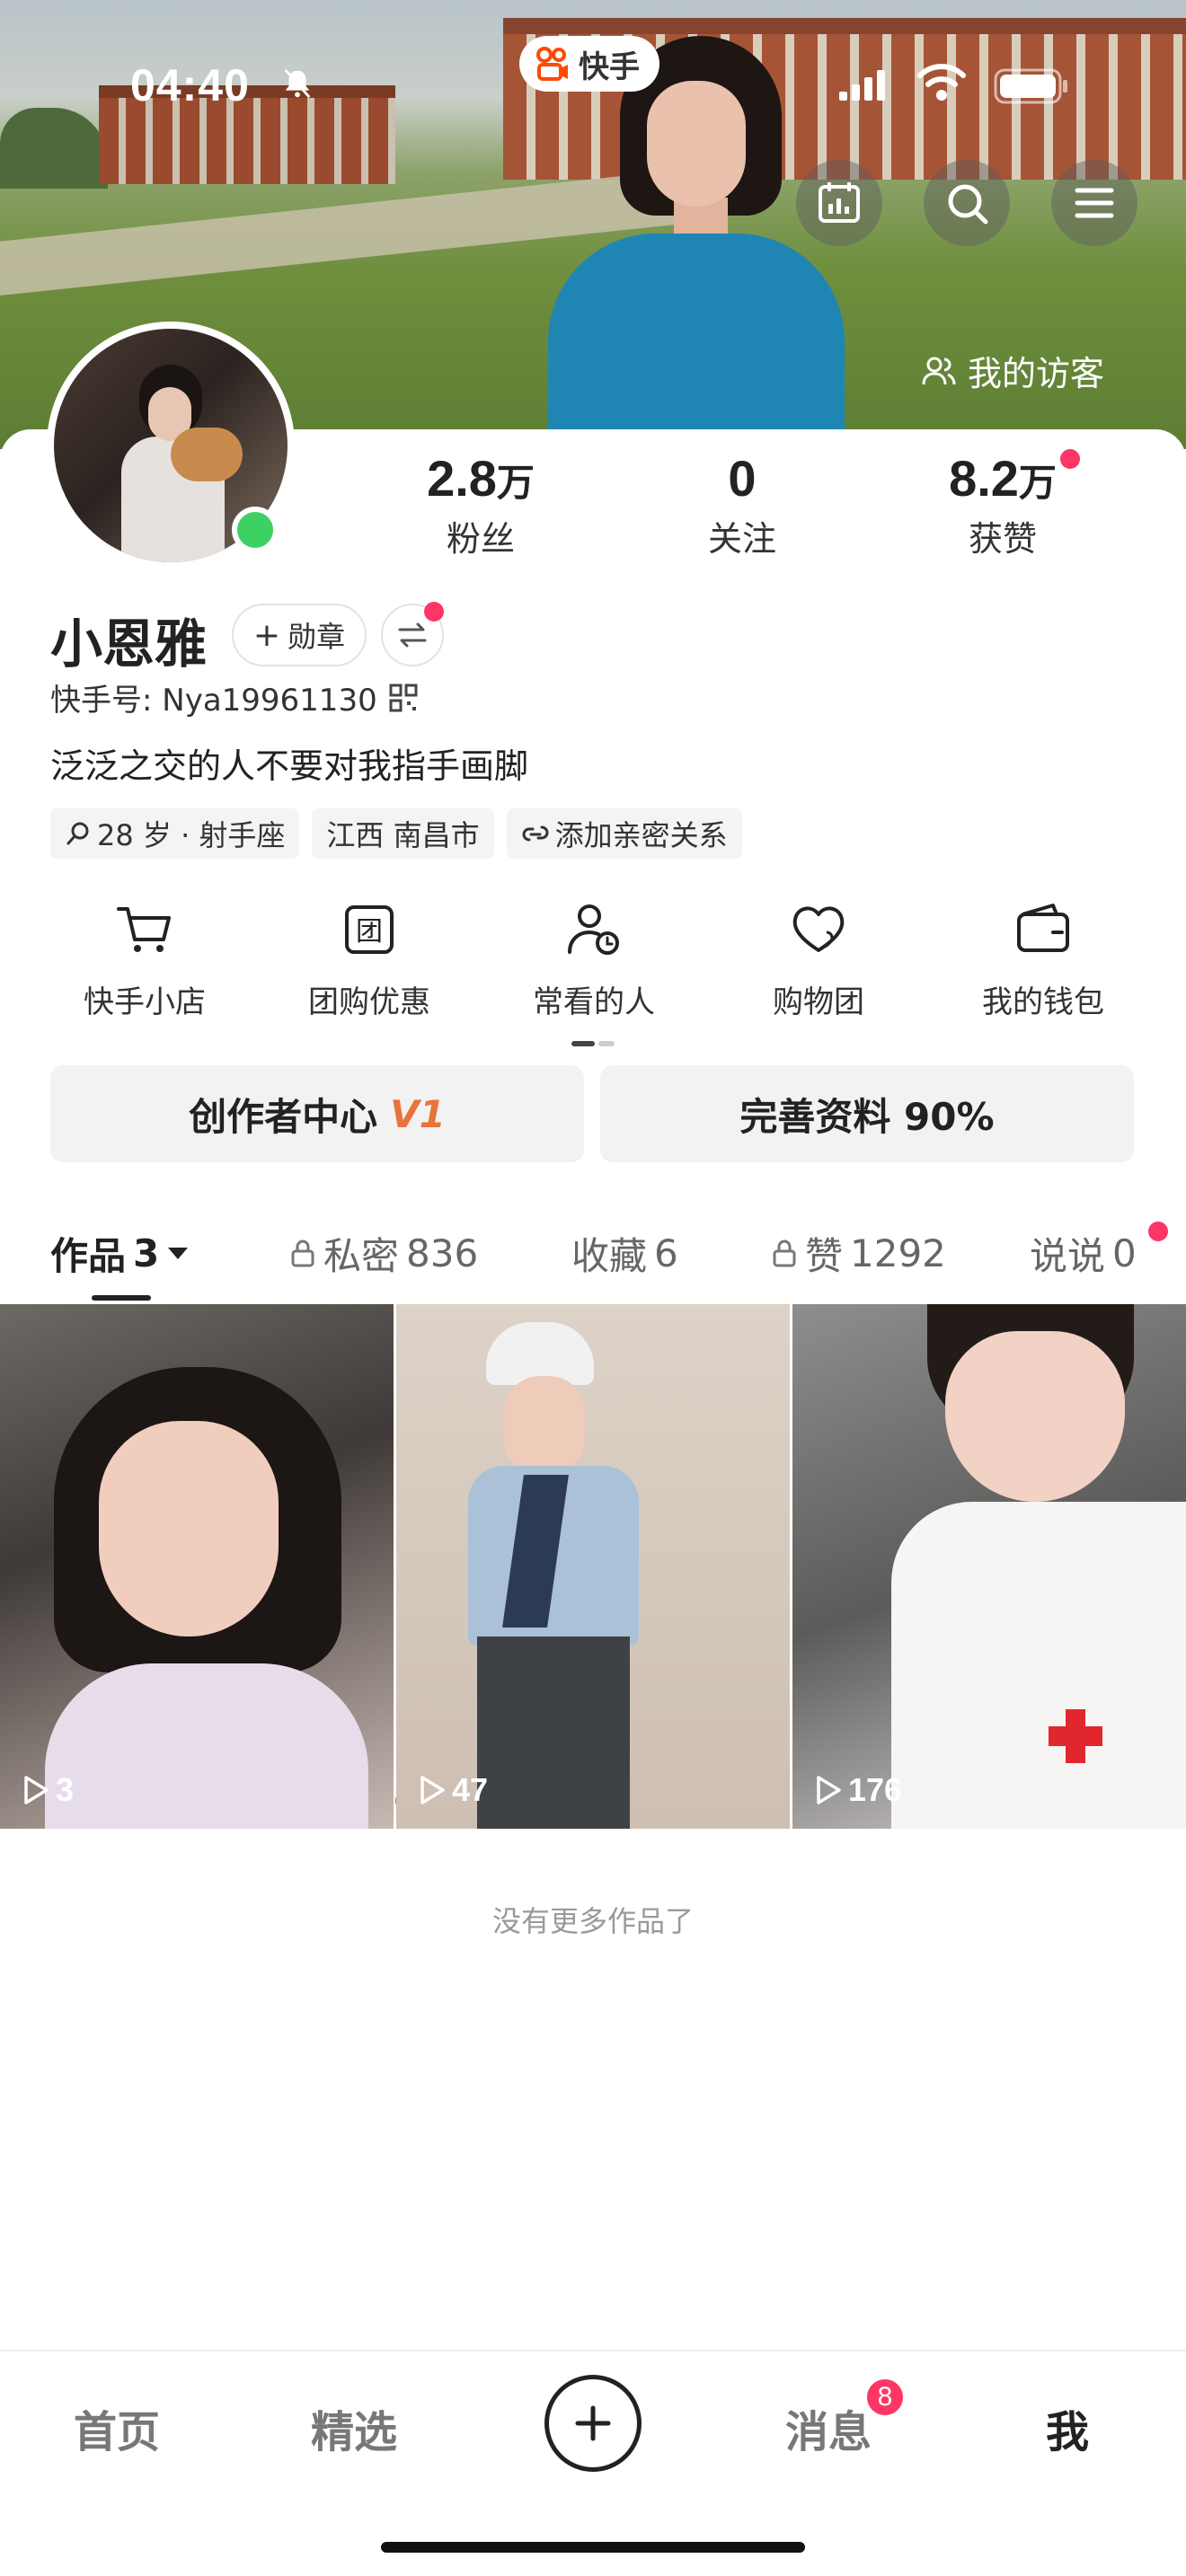 This screenshot has height=2576, width=1186. I want to click on tab-private: 私密 836, so click(383, 1253).